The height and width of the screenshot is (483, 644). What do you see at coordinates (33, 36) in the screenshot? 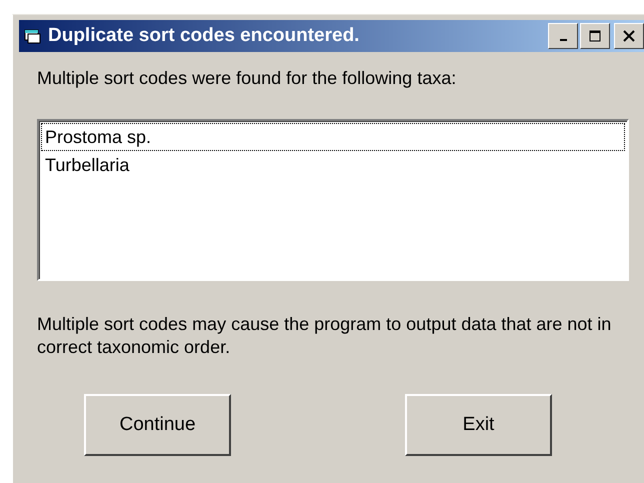
I see `window-app-icon` at bounding box center [33, 36].